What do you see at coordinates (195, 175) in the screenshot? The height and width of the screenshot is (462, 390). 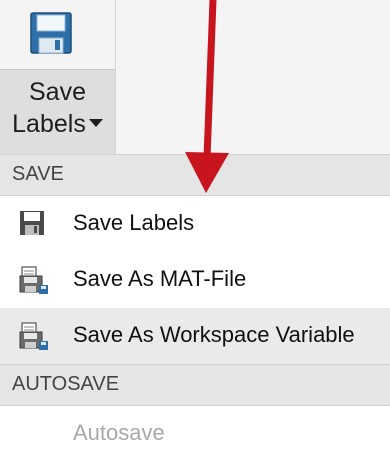 I see `save-section-header: SAVE` at bounding box center [195, 175].